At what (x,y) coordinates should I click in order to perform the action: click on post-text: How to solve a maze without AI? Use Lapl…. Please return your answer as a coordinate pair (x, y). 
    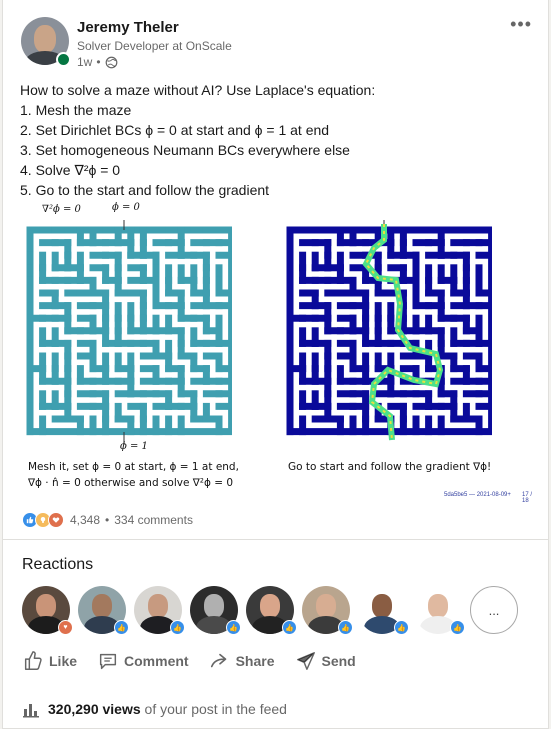
    Looking at the image, I should click on (197, 140).